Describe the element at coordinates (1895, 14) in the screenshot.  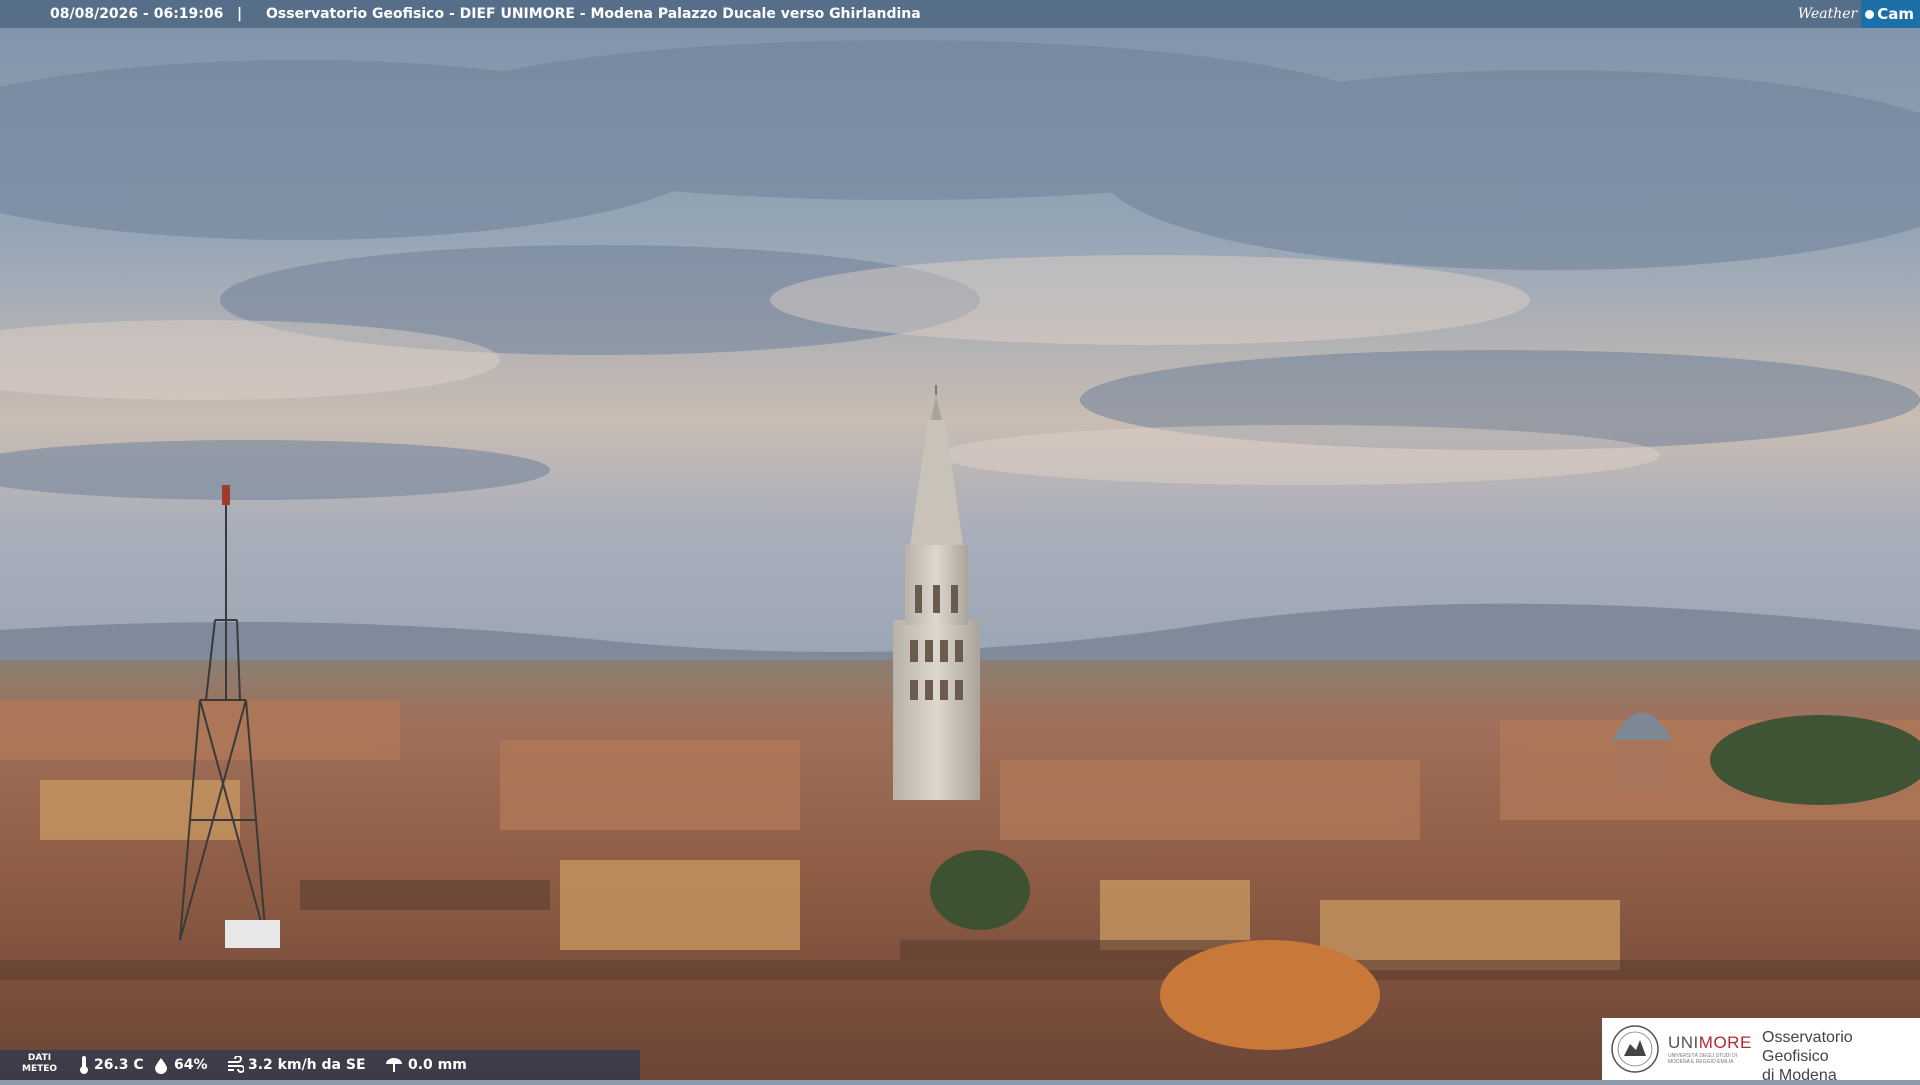
I see `weathercam-logo-cam-text: Cam` at that location.